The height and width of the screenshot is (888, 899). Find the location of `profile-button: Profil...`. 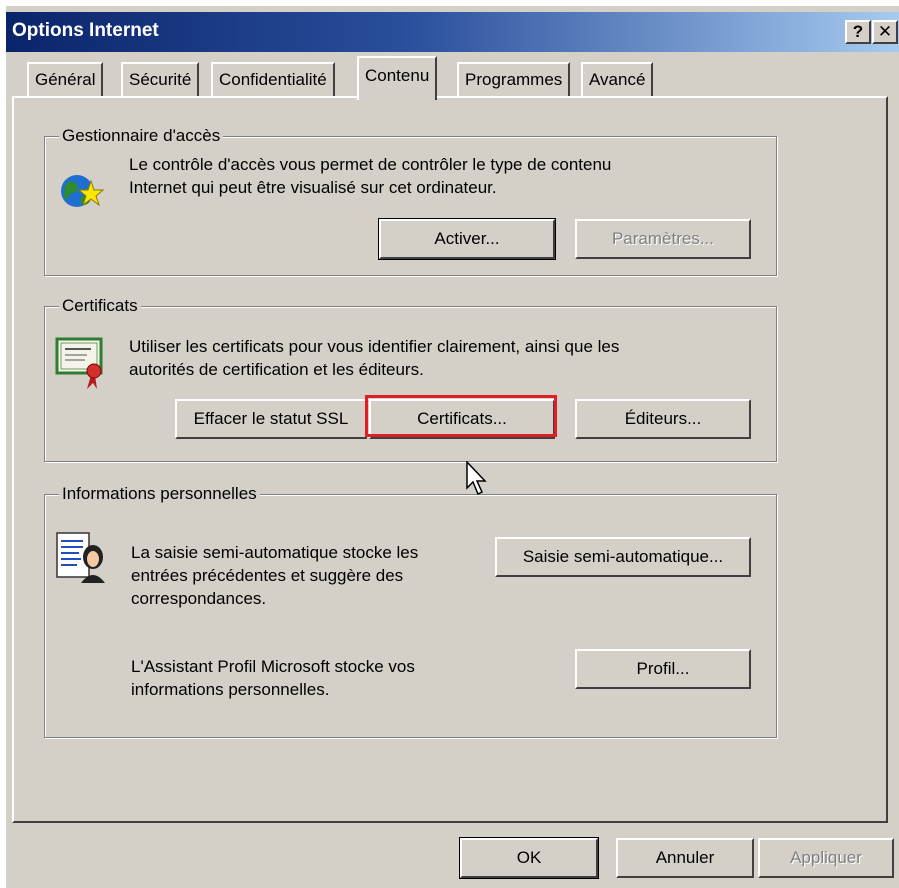

profile-button: Profil... is located at coordinates (663, 669).